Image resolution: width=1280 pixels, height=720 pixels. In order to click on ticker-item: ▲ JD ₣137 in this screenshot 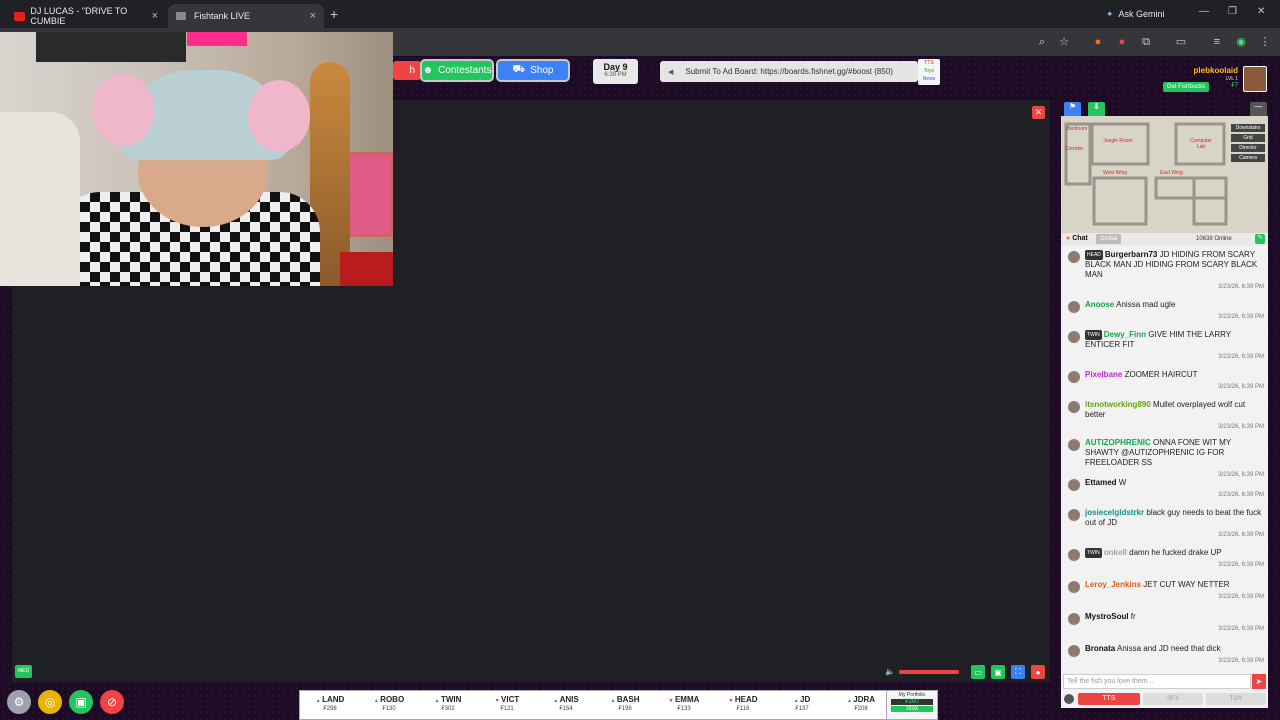, I will do `click(802, 703)`.